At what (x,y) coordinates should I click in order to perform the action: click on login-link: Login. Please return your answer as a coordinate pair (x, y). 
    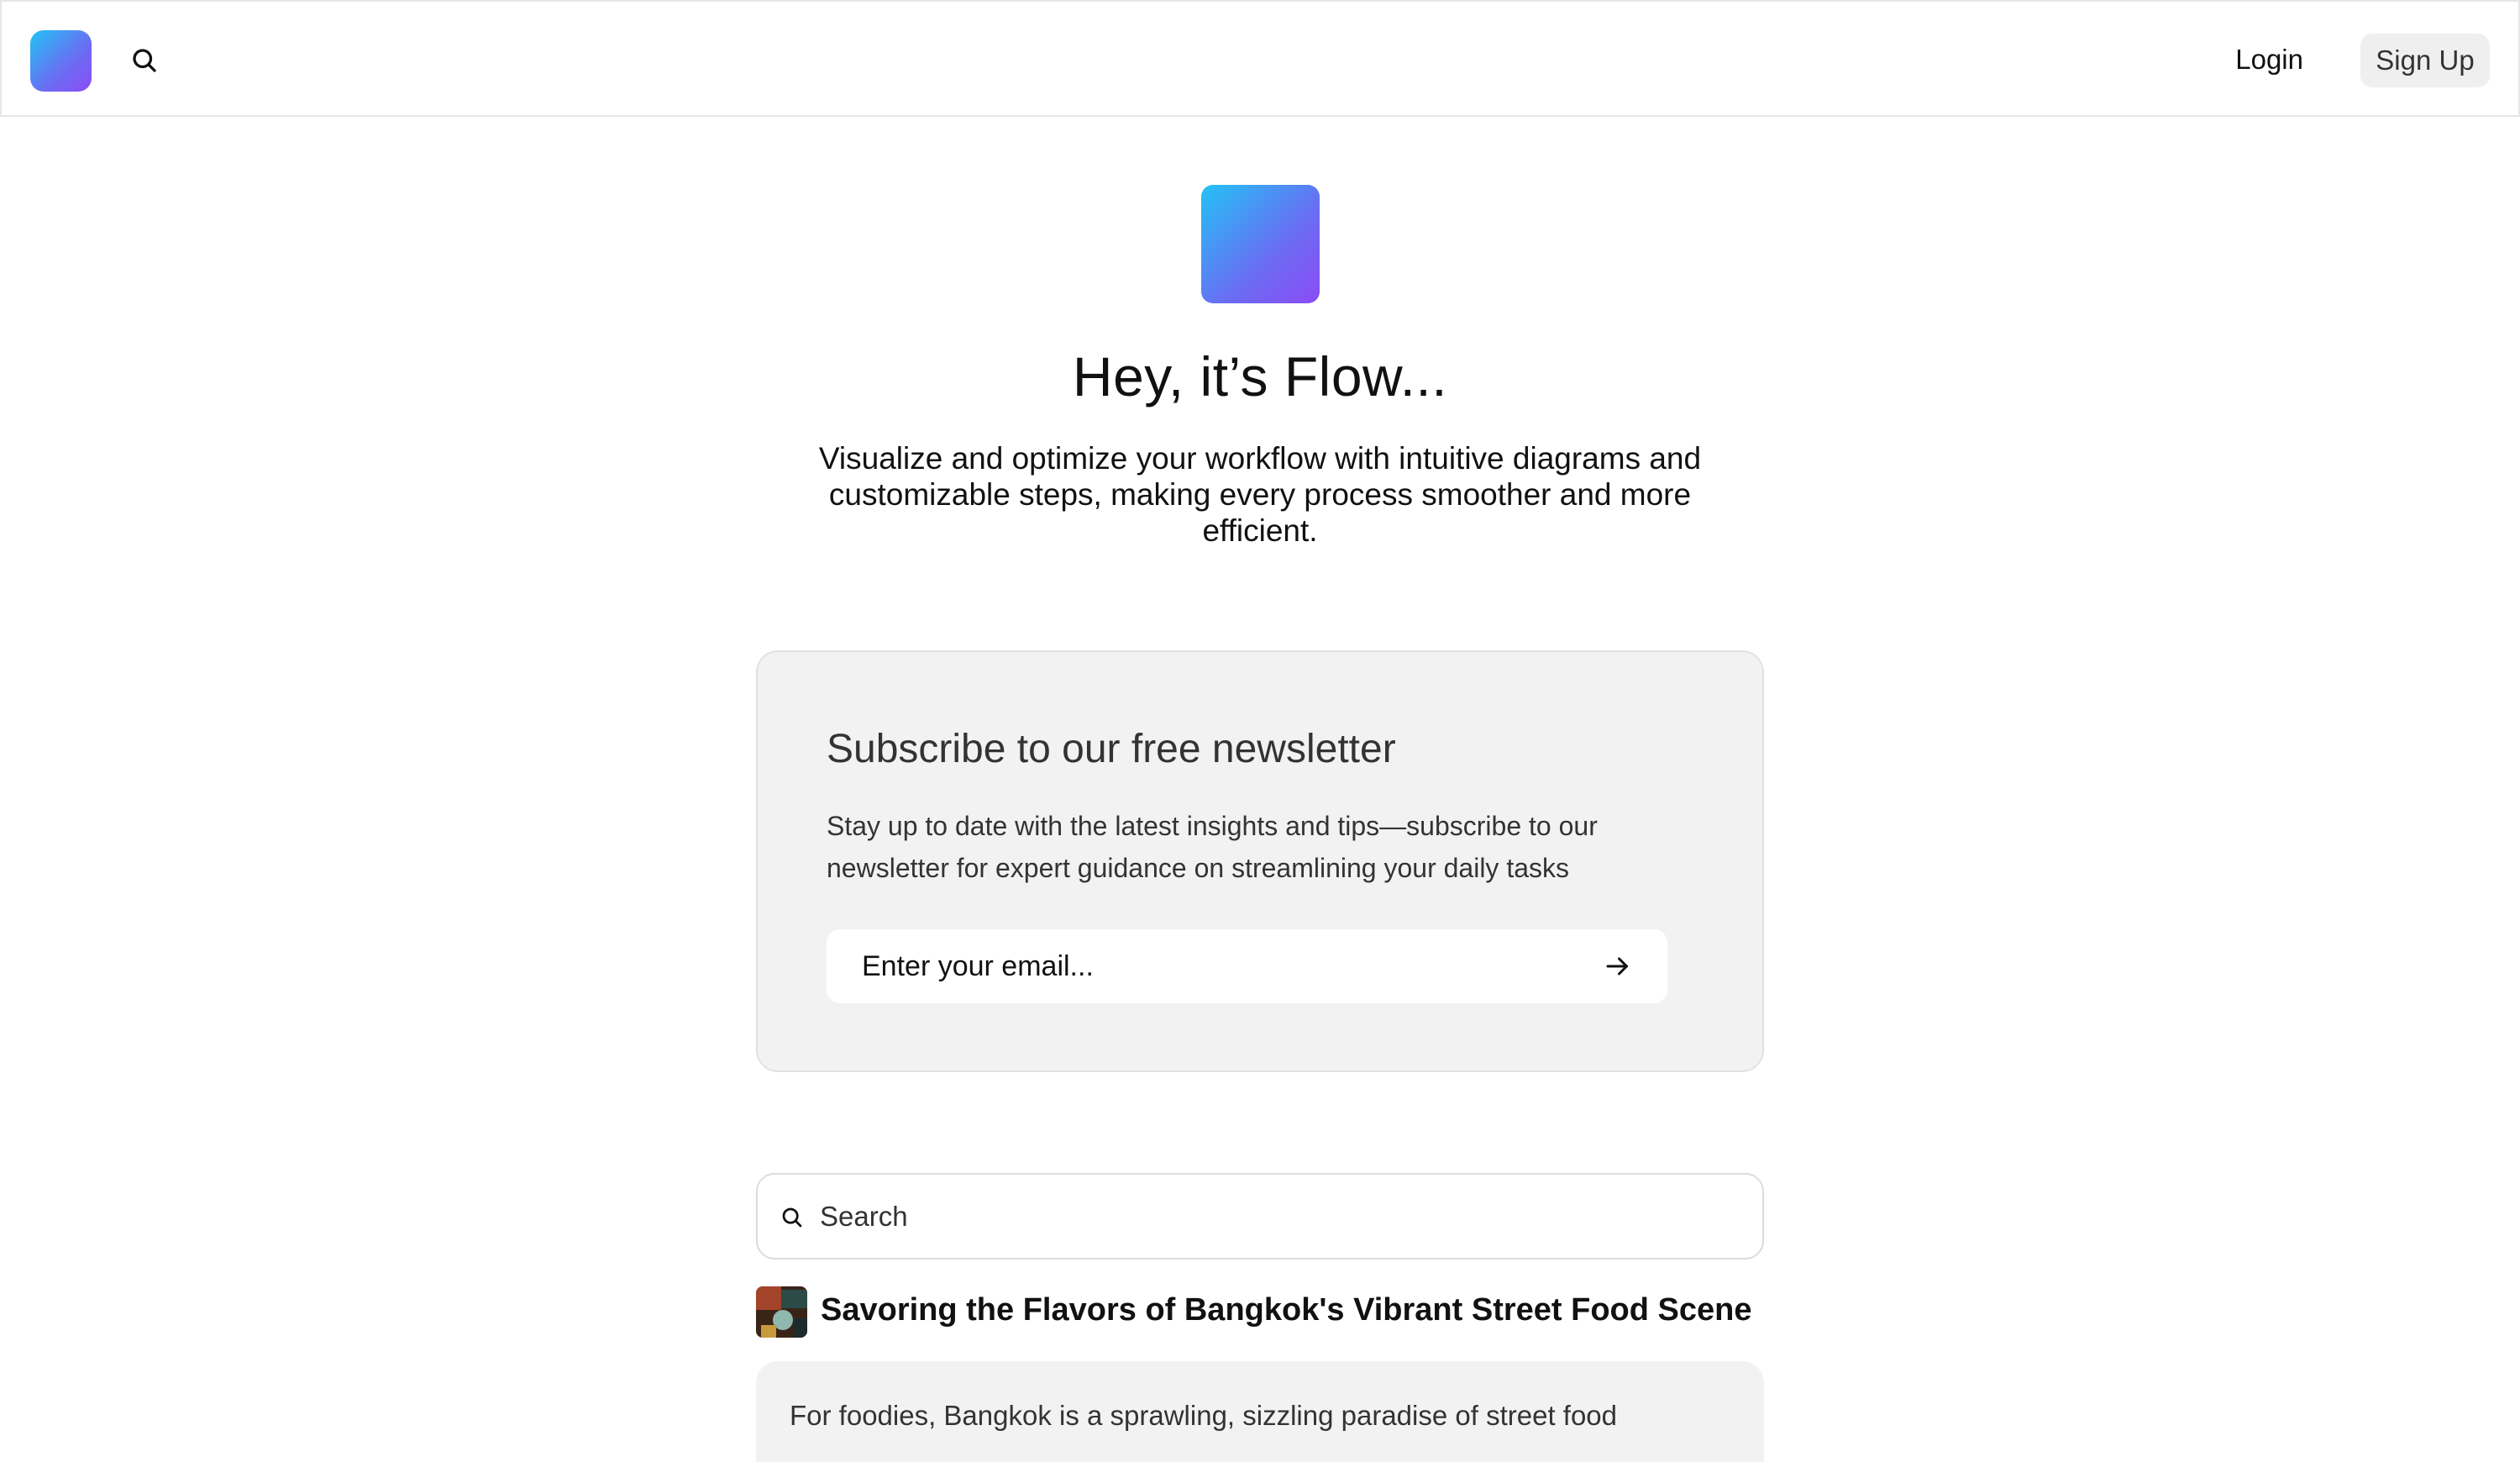
    Looking at the image, I should click on (2269, 60).